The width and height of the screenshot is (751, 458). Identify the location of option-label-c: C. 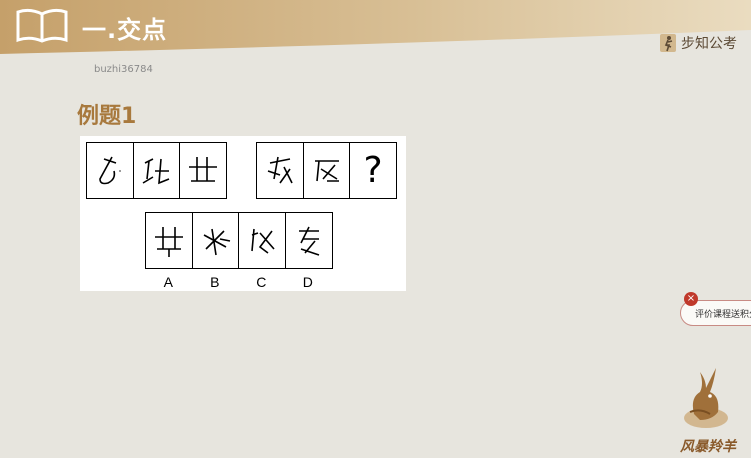
(261, 282).